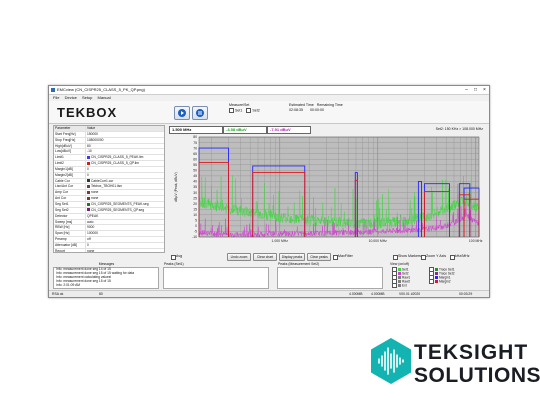  What do you see at coordinates (125, 157) in the screenshot?
I see `parameter-value-cell: CN_CISPR25_CLASS_5_PEAK.lim` at bounding box center [125, 157].